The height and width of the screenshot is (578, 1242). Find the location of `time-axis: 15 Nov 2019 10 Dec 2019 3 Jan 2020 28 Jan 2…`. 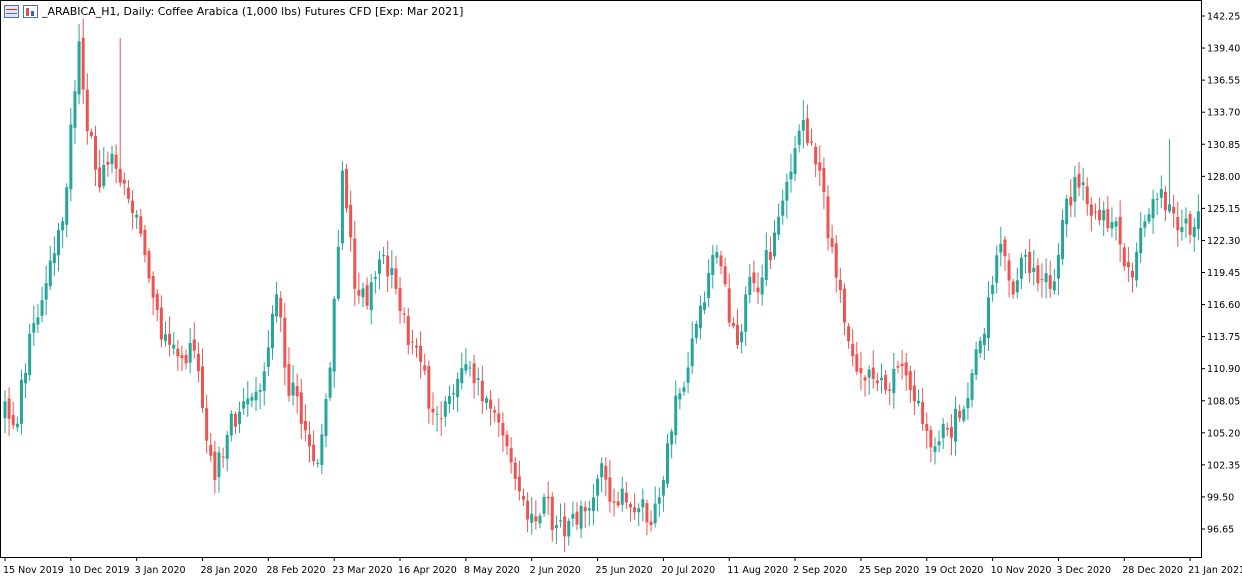

time-axis: 15 Nov 2019 10 Dec 2019 3 Jan 2020 28 Jan 2… is located at coordinates (622, 566).